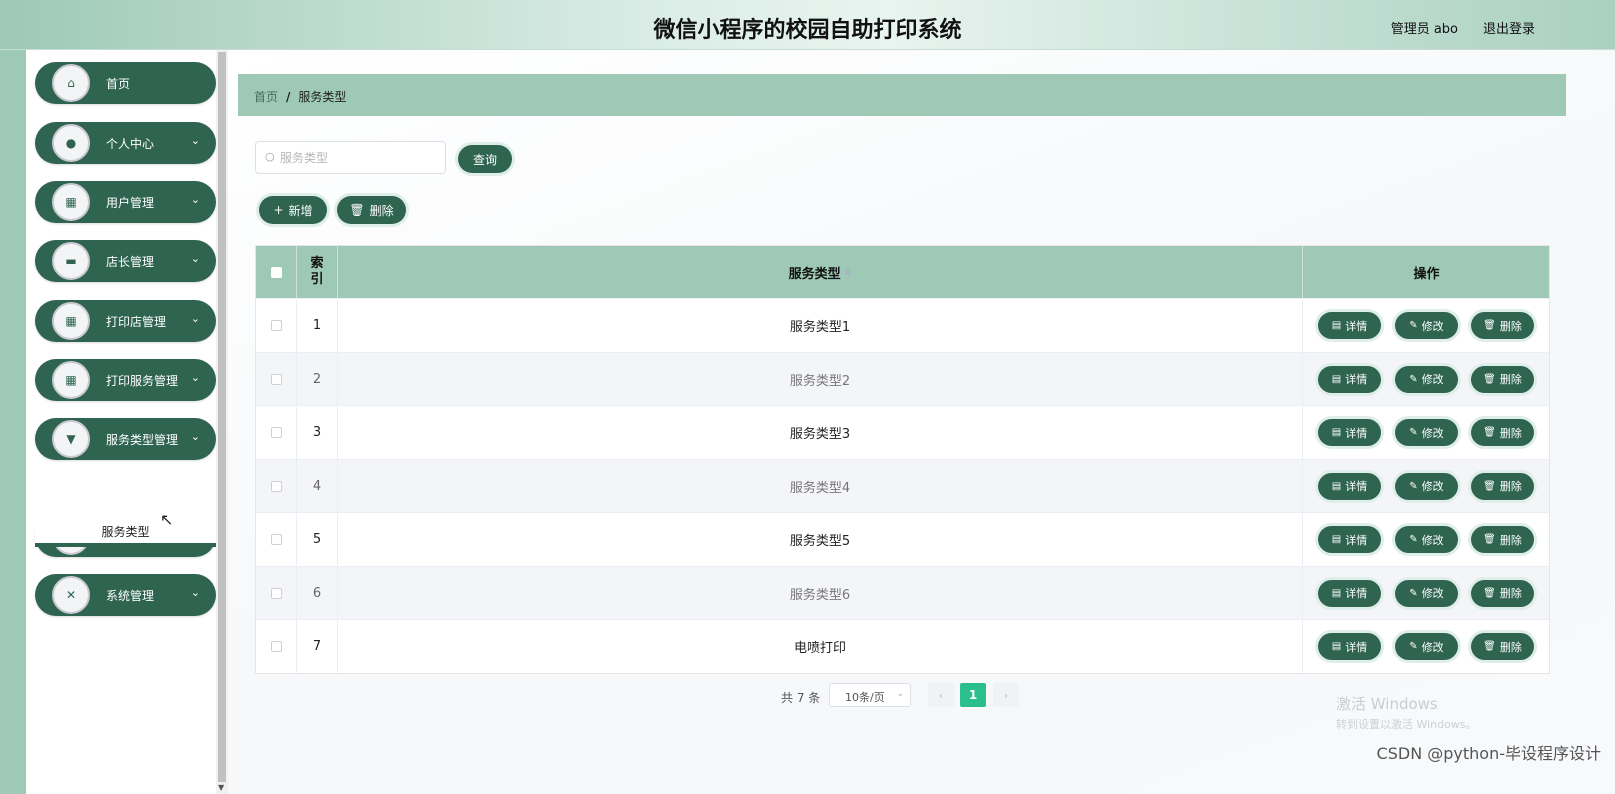 This screenshot has height=794, width=1615. I want to click on row-index: 7, so click(317, 646).